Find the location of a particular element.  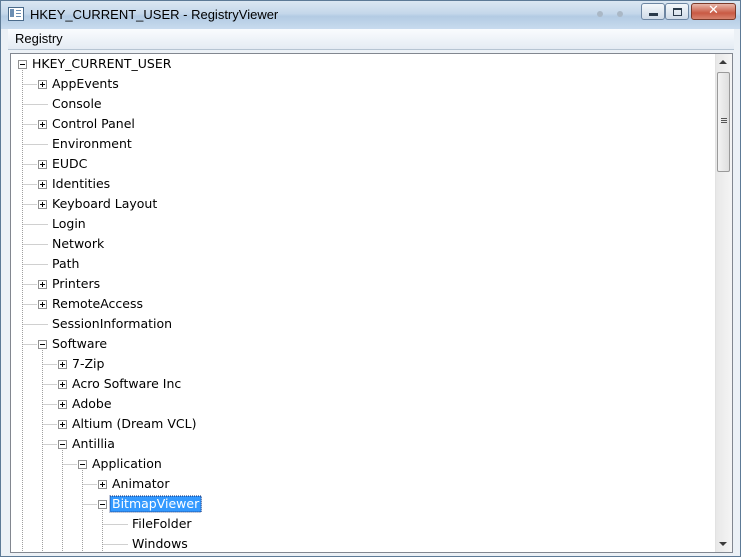

tree-node-animator: Animator is located at coordinates (141, 483).